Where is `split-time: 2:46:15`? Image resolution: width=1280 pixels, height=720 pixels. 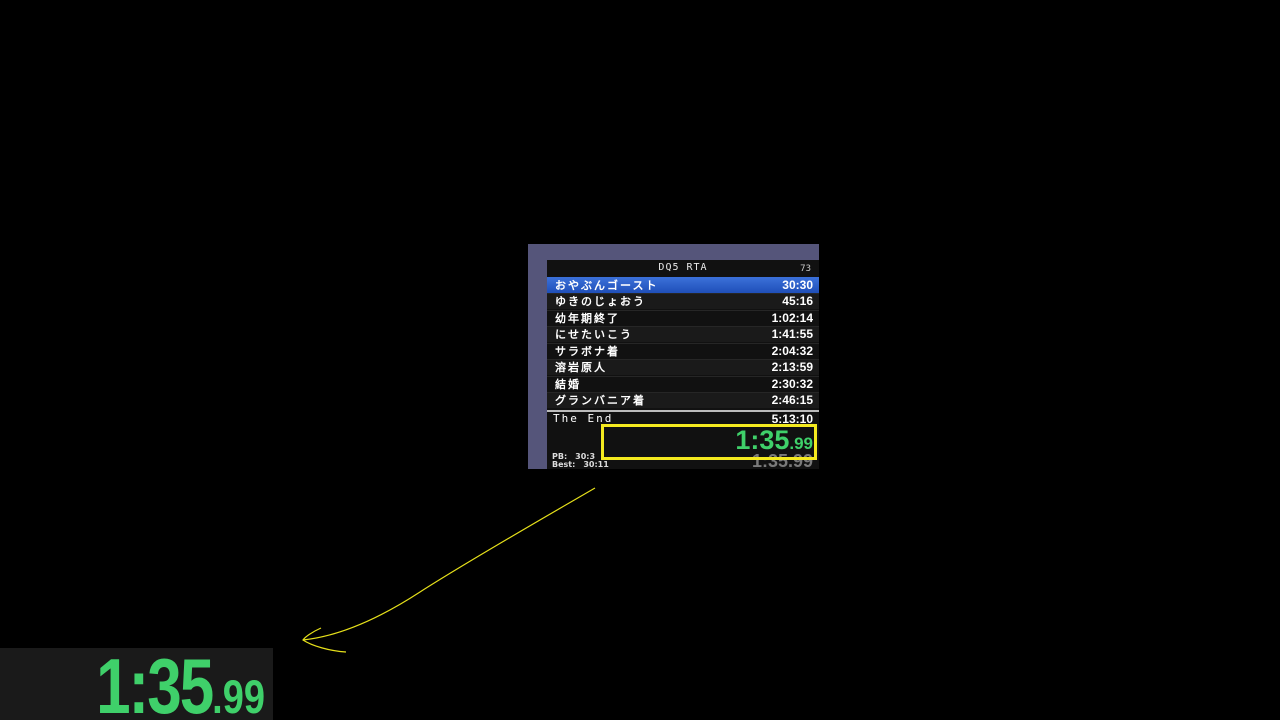
split-time: 2:46:15 is located at coordinates (792, 400).